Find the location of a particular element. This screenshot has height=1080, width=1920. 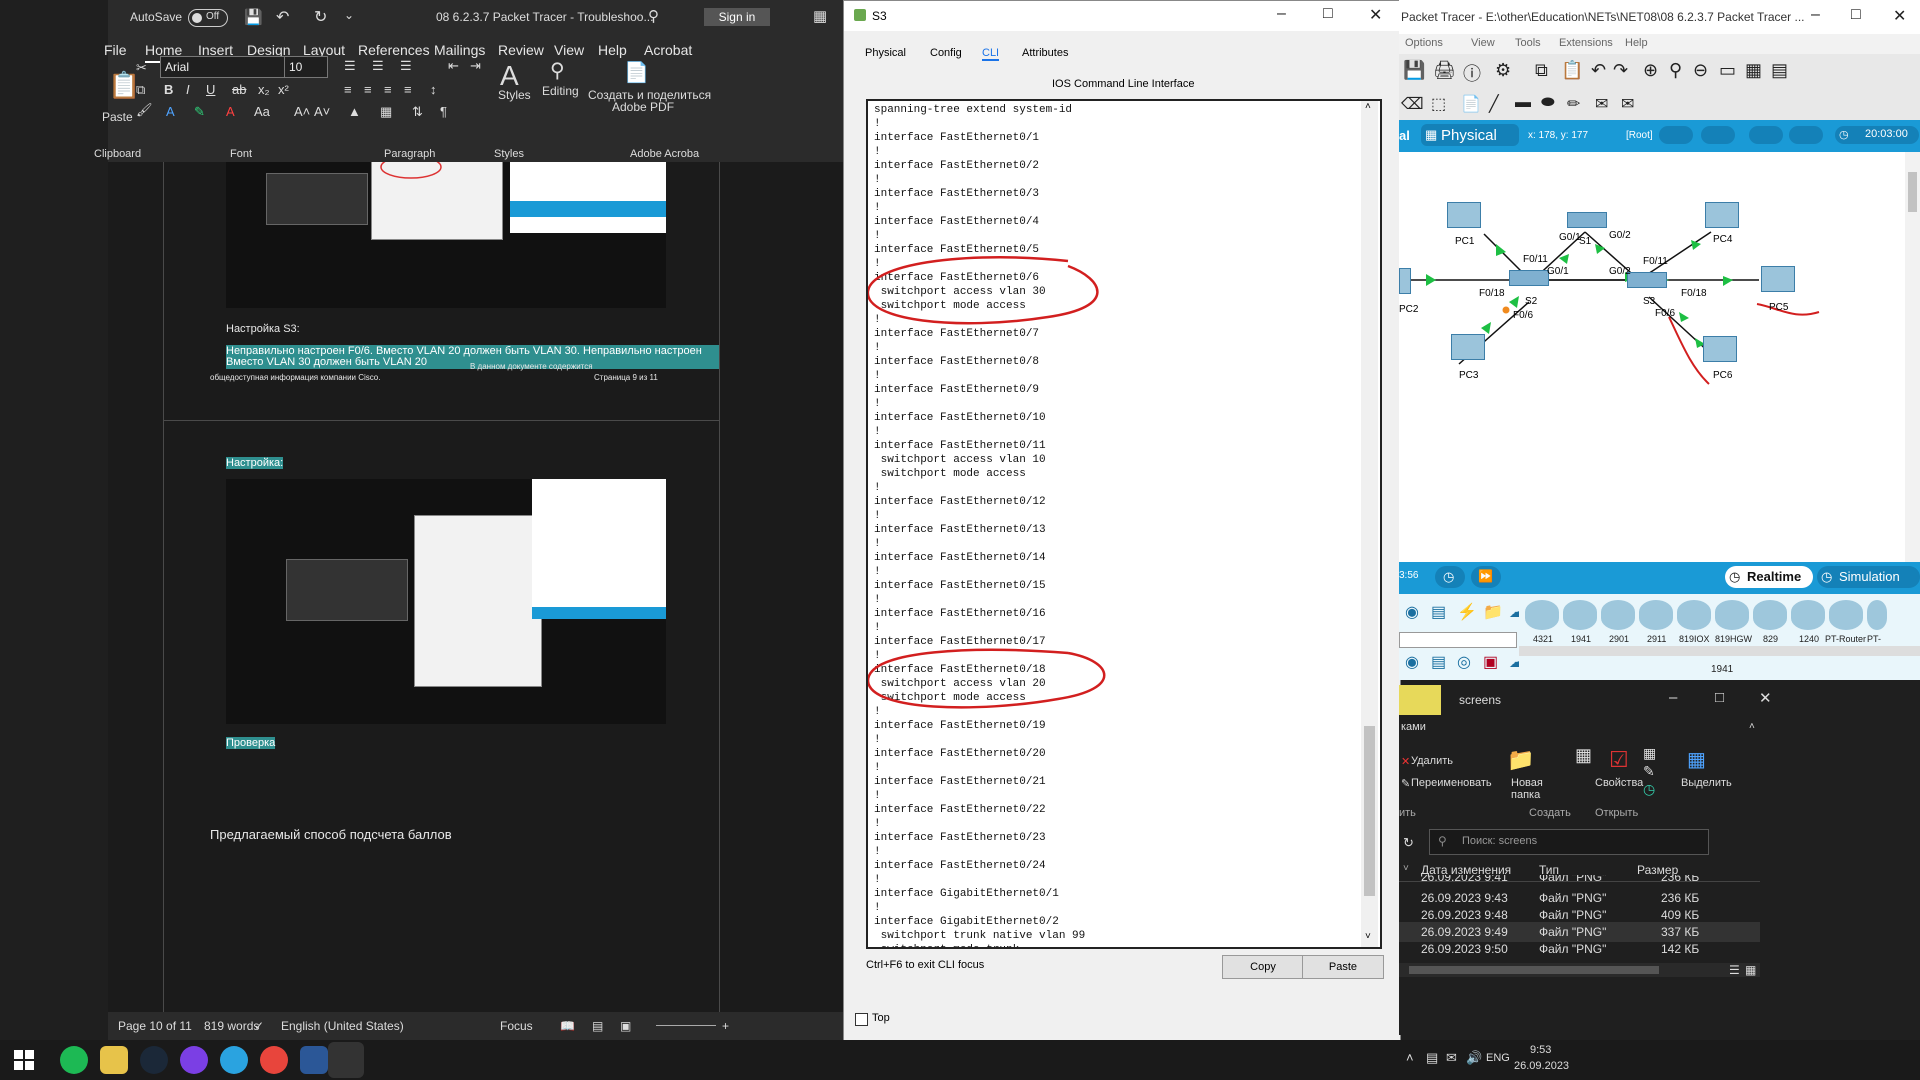

security-category-icon: ▣ is located at coordinates (1490, 662).